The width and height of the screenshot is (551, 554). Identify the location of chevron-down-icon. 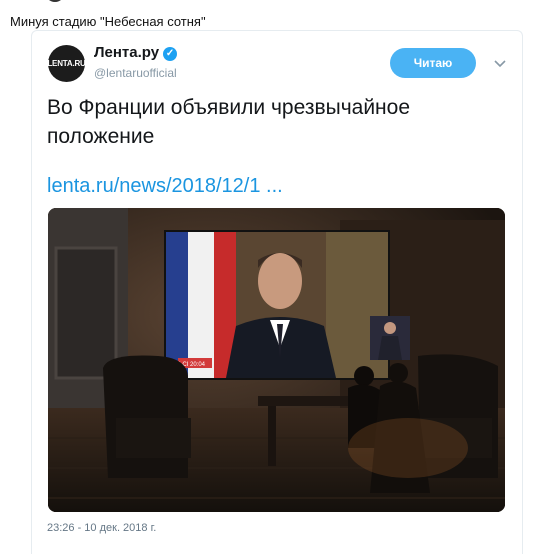
(500, 63).